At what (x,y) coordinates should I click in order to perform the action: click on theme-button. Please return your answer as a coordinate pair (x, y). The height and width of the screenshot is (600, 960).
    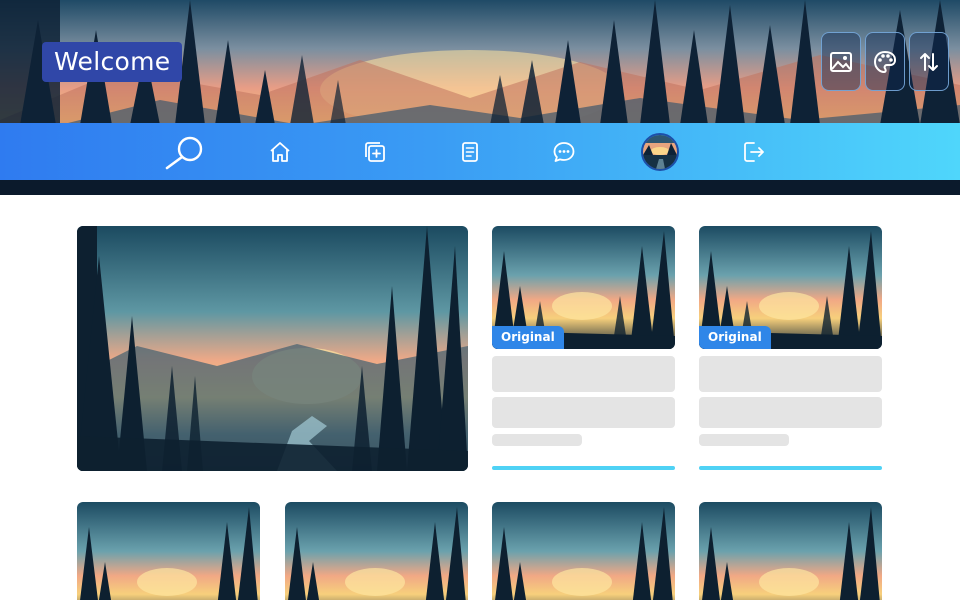
    Looking at the image, I should click on (885, 61).